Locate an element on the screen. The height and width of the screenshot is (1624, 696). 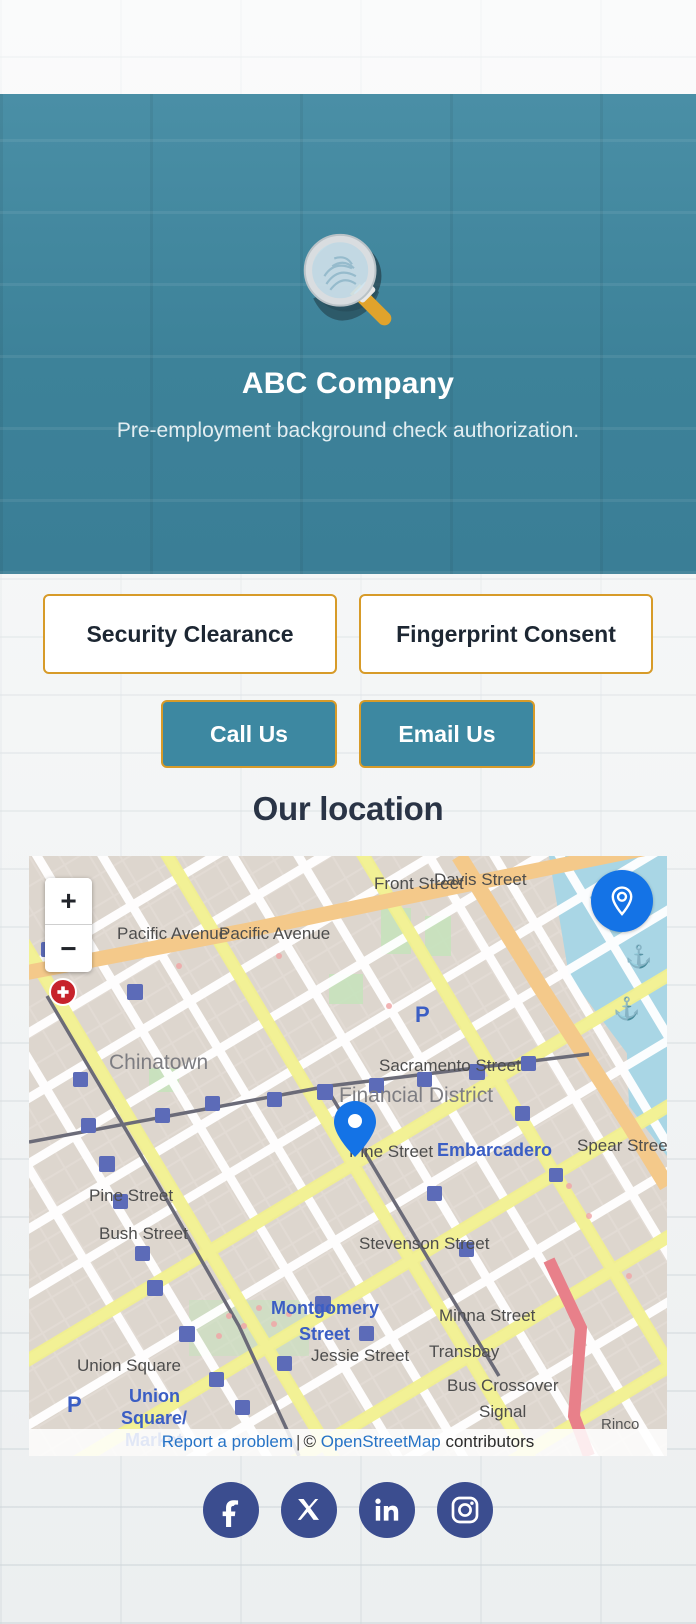
zoom-out-button: − is located at coordinates (68, 948).